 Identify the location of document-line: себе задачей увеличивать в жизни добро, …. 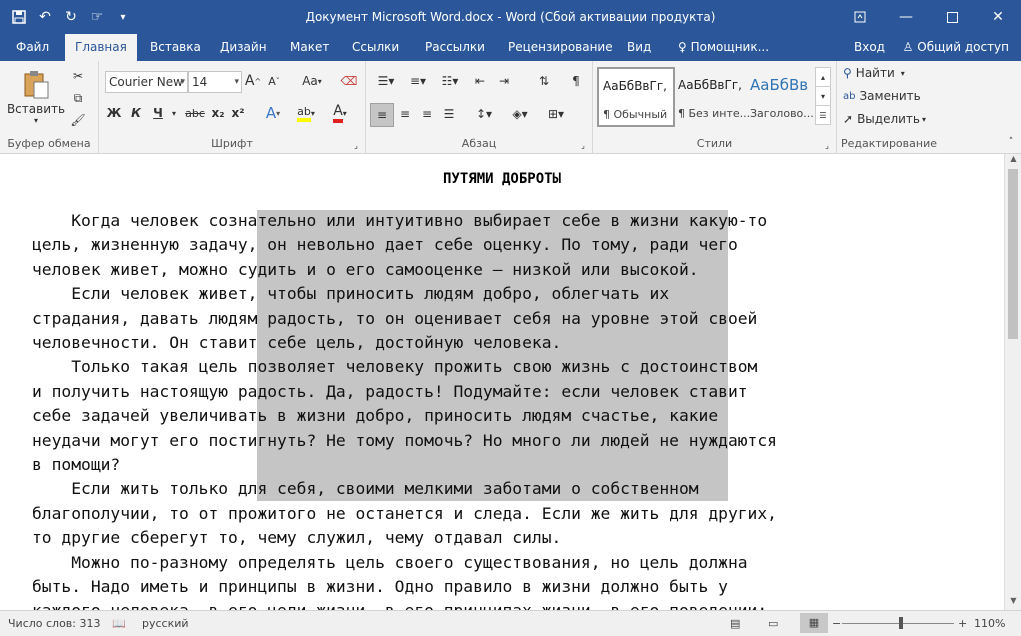
(375, 415).